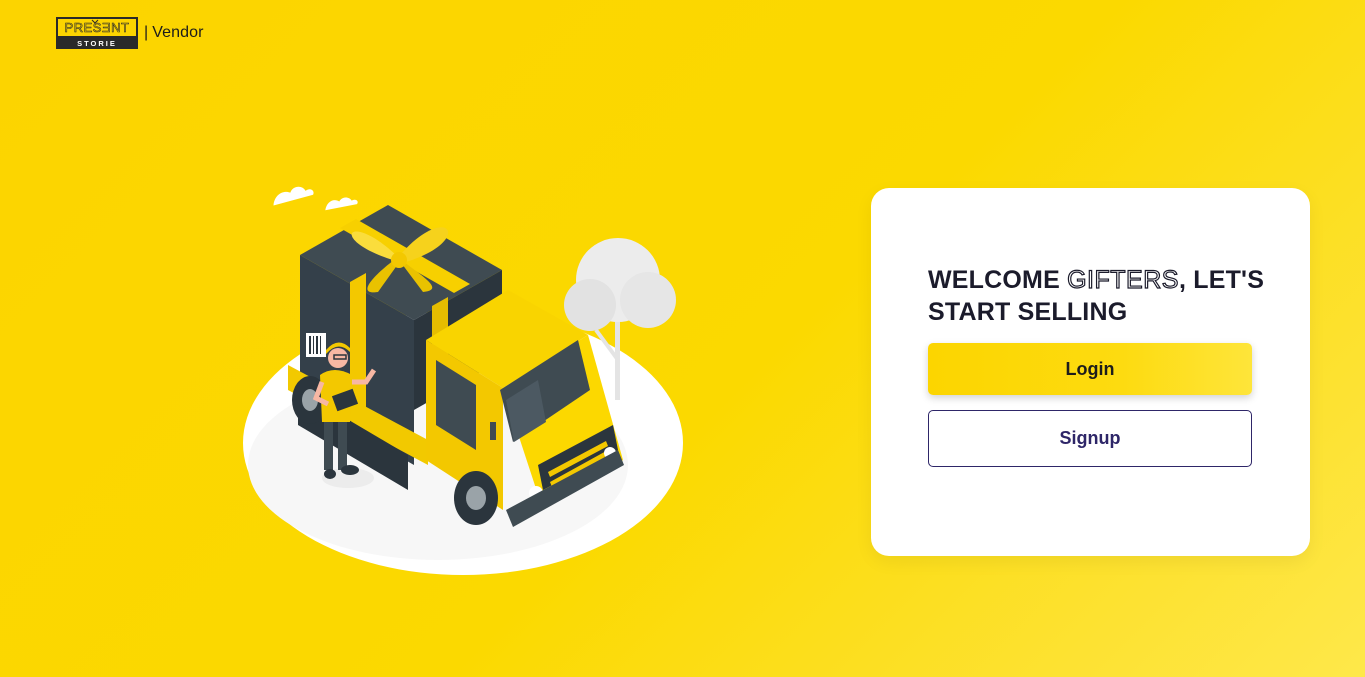 The width and height of the screenshot is (1365, 677). What do you see at coordinates (998, 280) in the screenshot?
I see `welcome-prefix: WELCOME` at bounding box center [998, 280].